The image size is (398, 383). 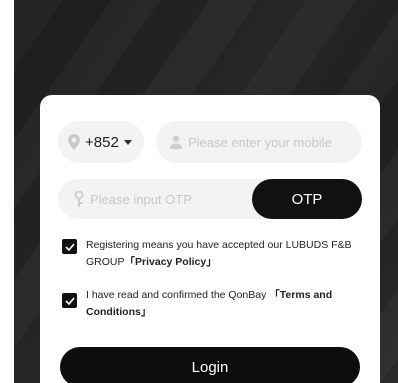 I want to click on caret-down-icon, so click(x=127, y=142).